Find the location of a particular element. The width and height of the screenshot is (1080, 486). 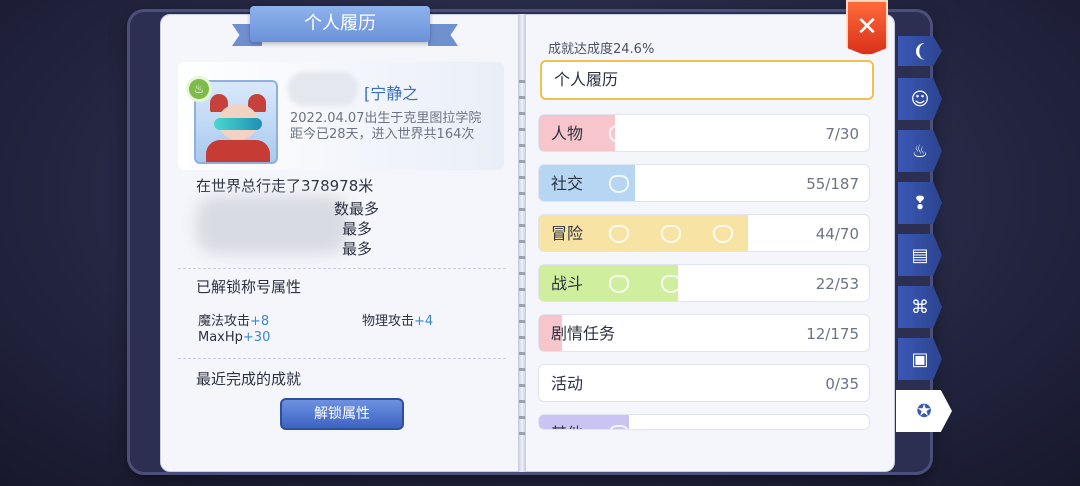

birth-line: 2022.04.07出生于克里图拉学院 is located at coordinates (386, 118).